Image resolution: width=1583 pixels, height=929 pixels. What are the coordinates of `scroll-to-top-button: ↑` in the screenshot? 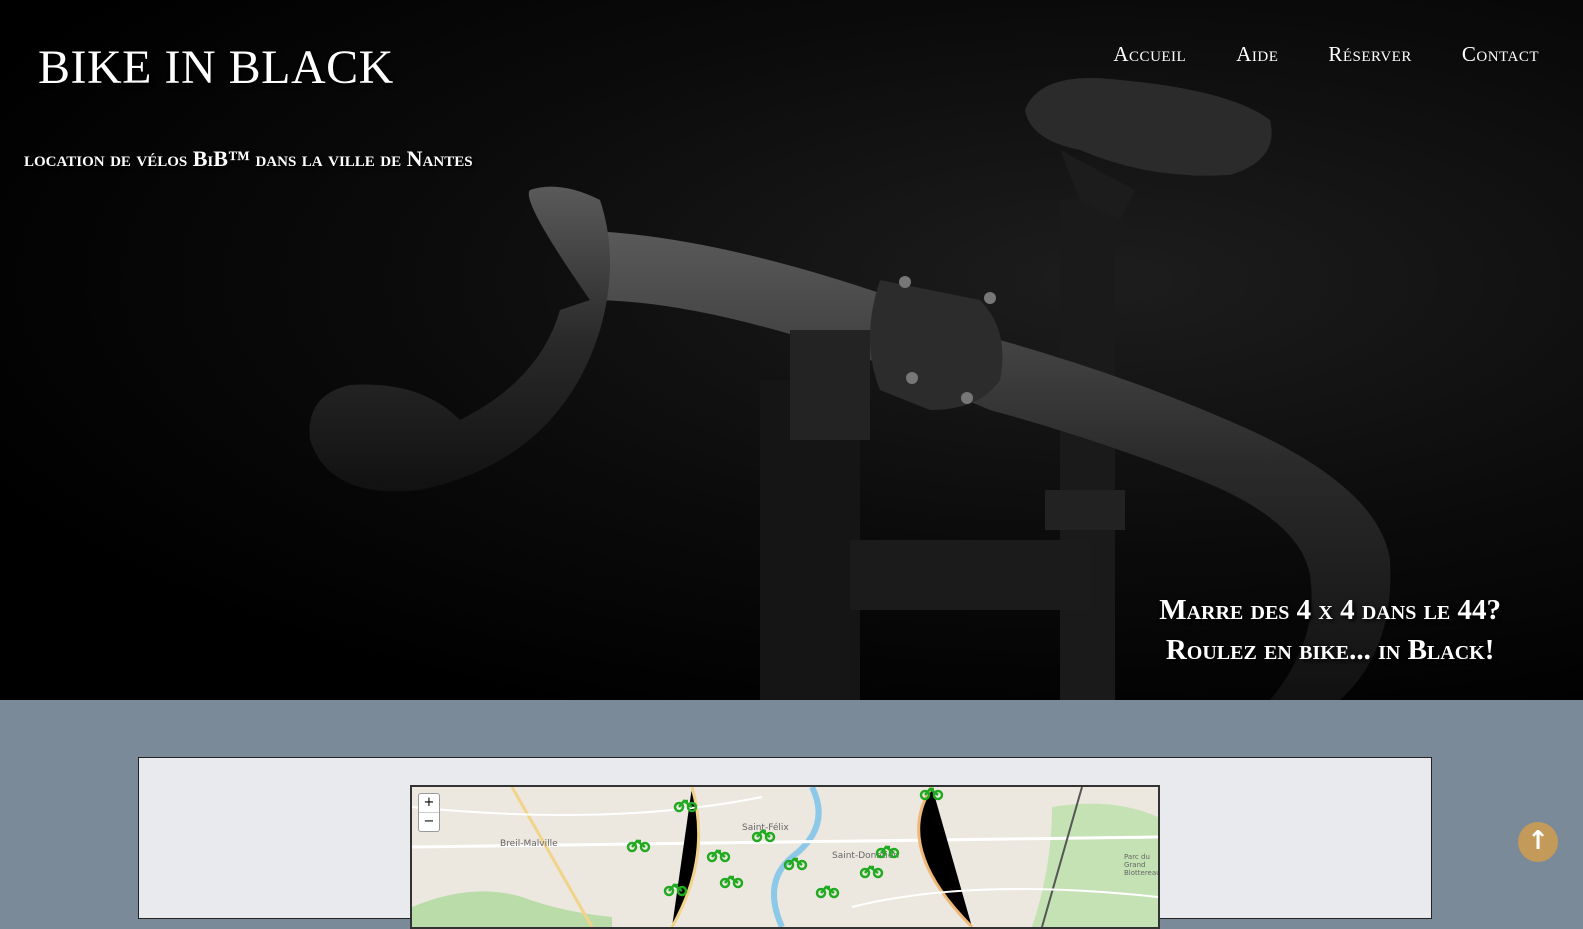 It's located at (1538, 842).